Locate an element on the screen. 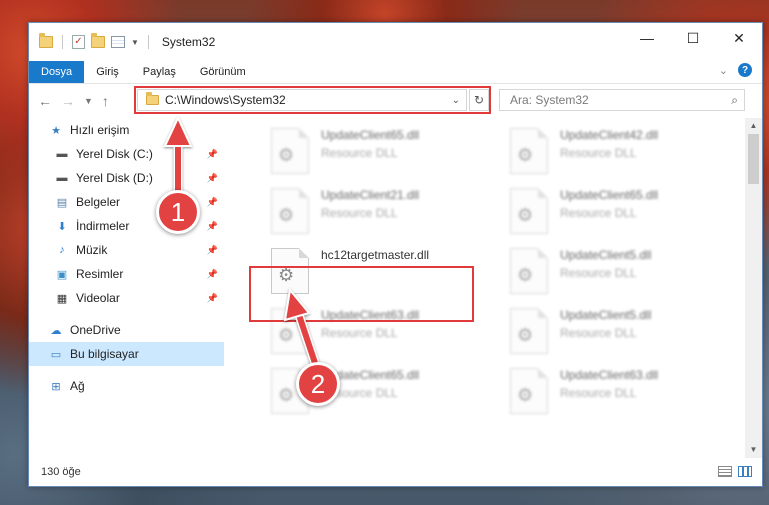  maximize-button: ☐ is located at coordinates (693, 38).